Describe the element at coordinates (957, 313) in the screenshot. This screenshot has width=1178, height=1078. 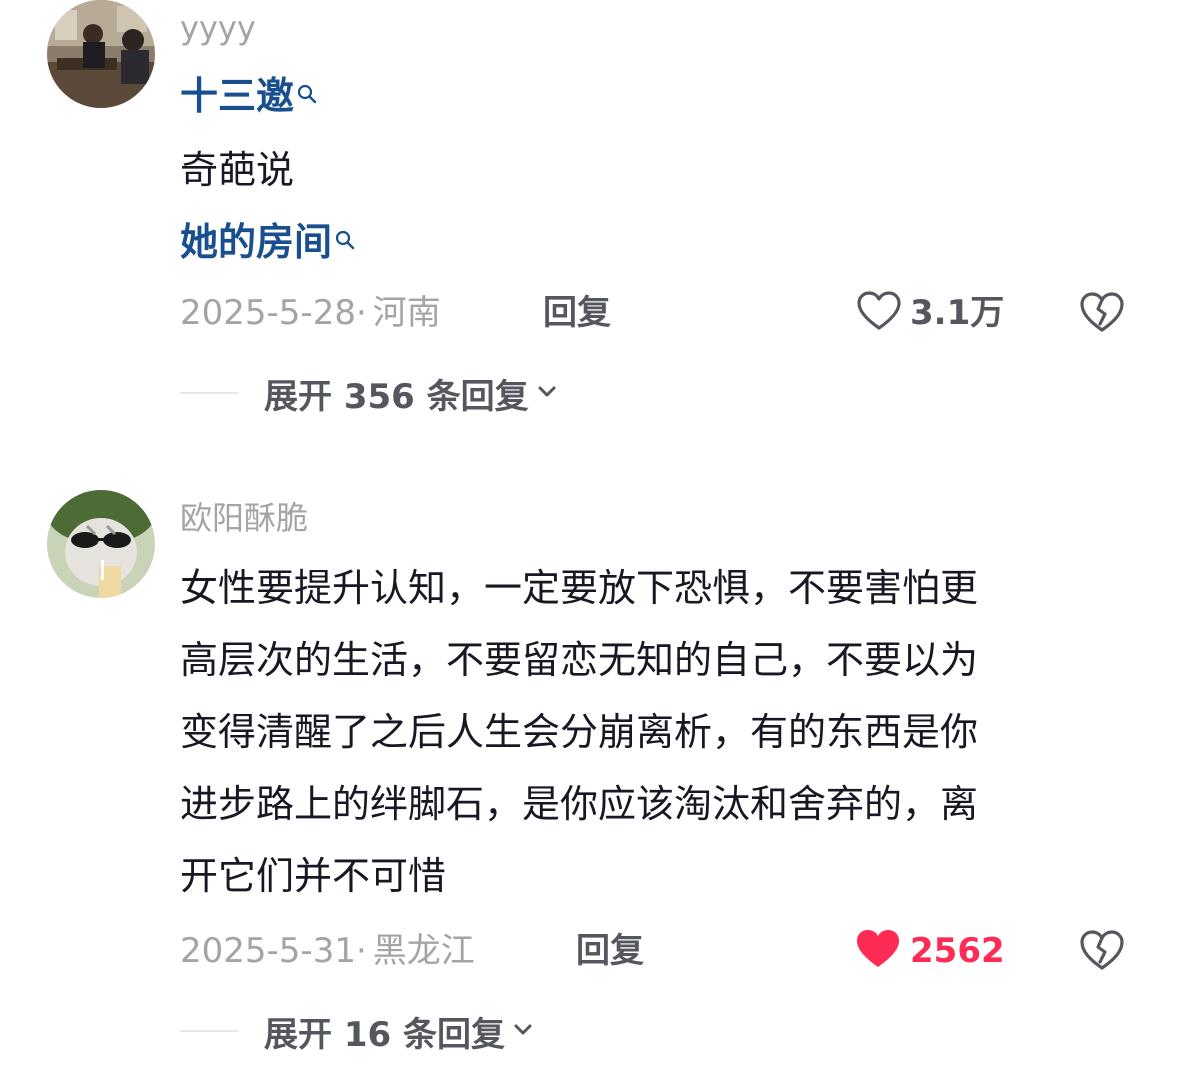
I see `like-count: 3.1万` at that location.